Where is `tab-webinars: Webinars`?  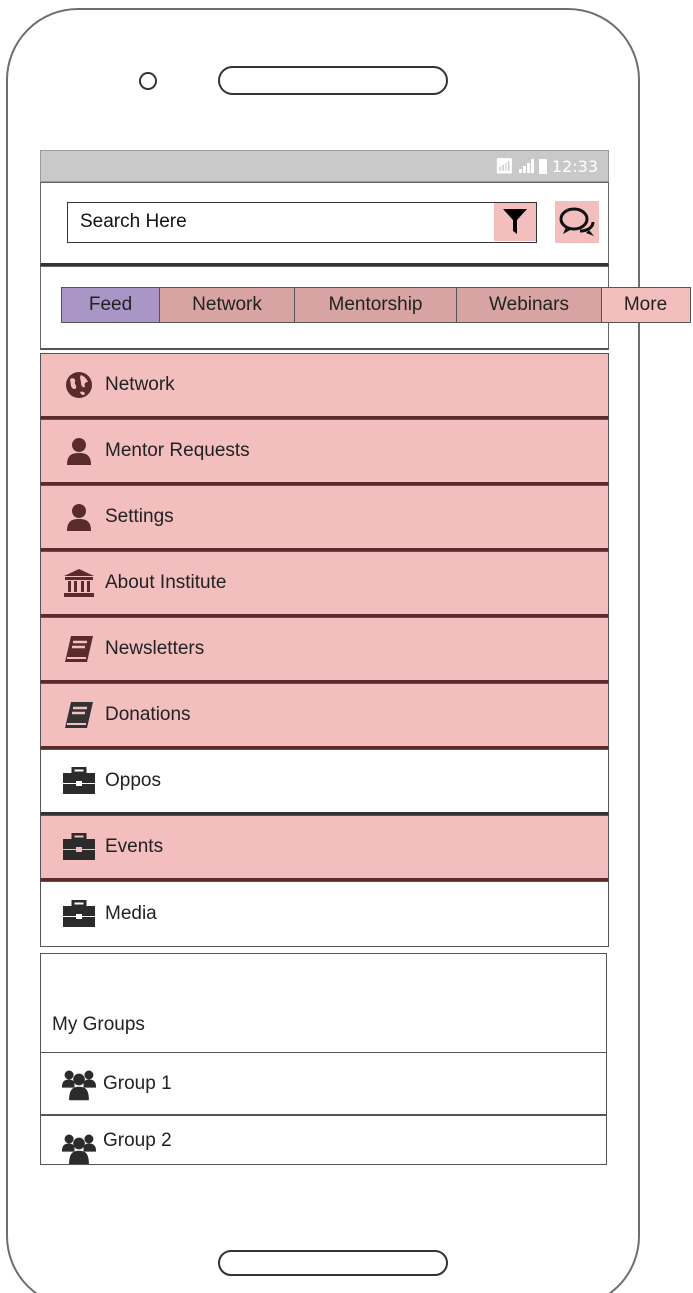
tab-webinars: Webinars is located at coordinates (529, 305).